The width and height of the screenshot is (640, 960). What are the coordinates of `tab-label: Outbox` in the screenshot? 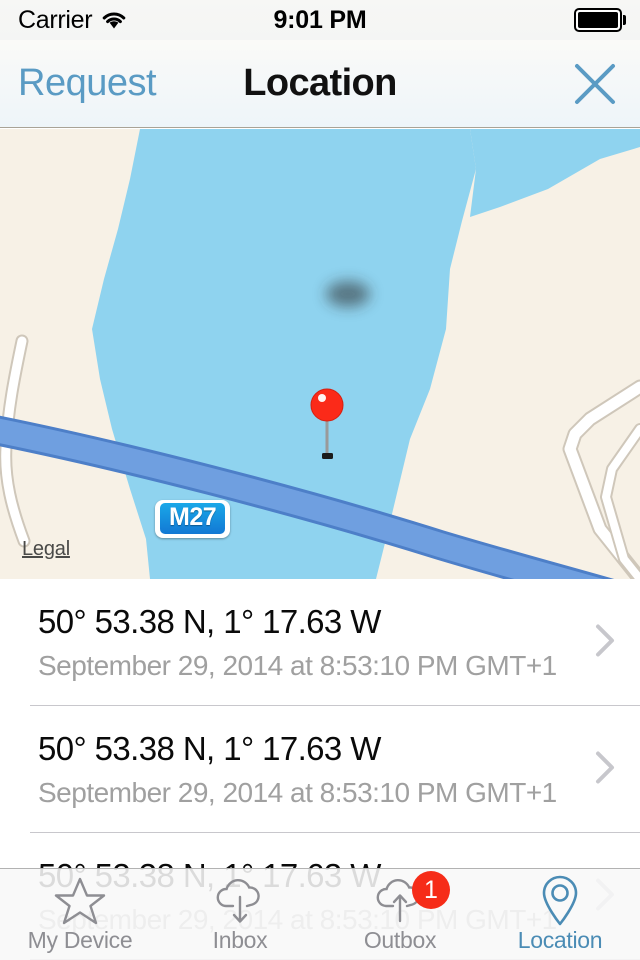 It's located at (400, 940).